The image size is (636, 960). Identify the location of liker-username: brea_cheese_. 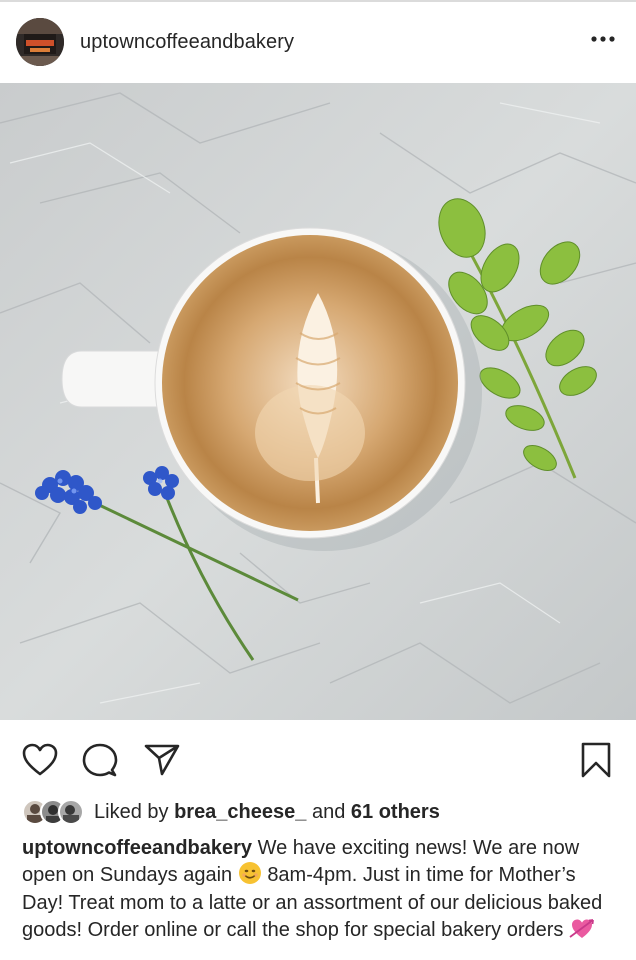
(240, 812).